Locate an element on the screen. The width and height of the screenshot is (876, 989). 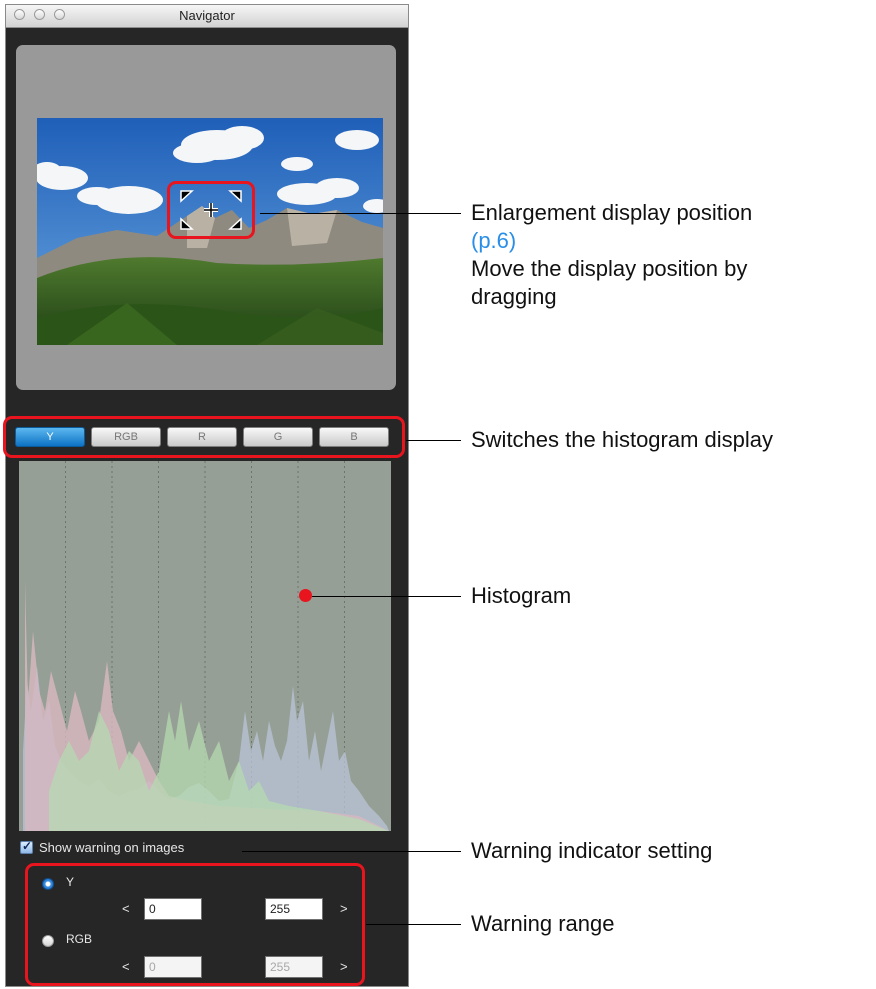
position-marker-icon is located at coordinates (211, 210).